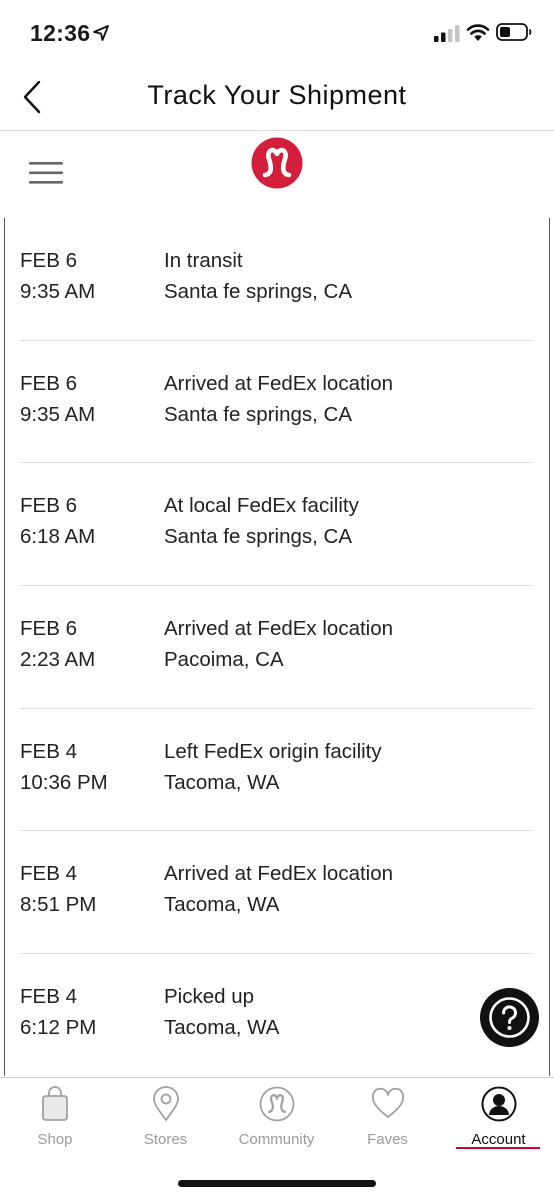  I want to click on tab-label: Faves, so click(387, 1139).